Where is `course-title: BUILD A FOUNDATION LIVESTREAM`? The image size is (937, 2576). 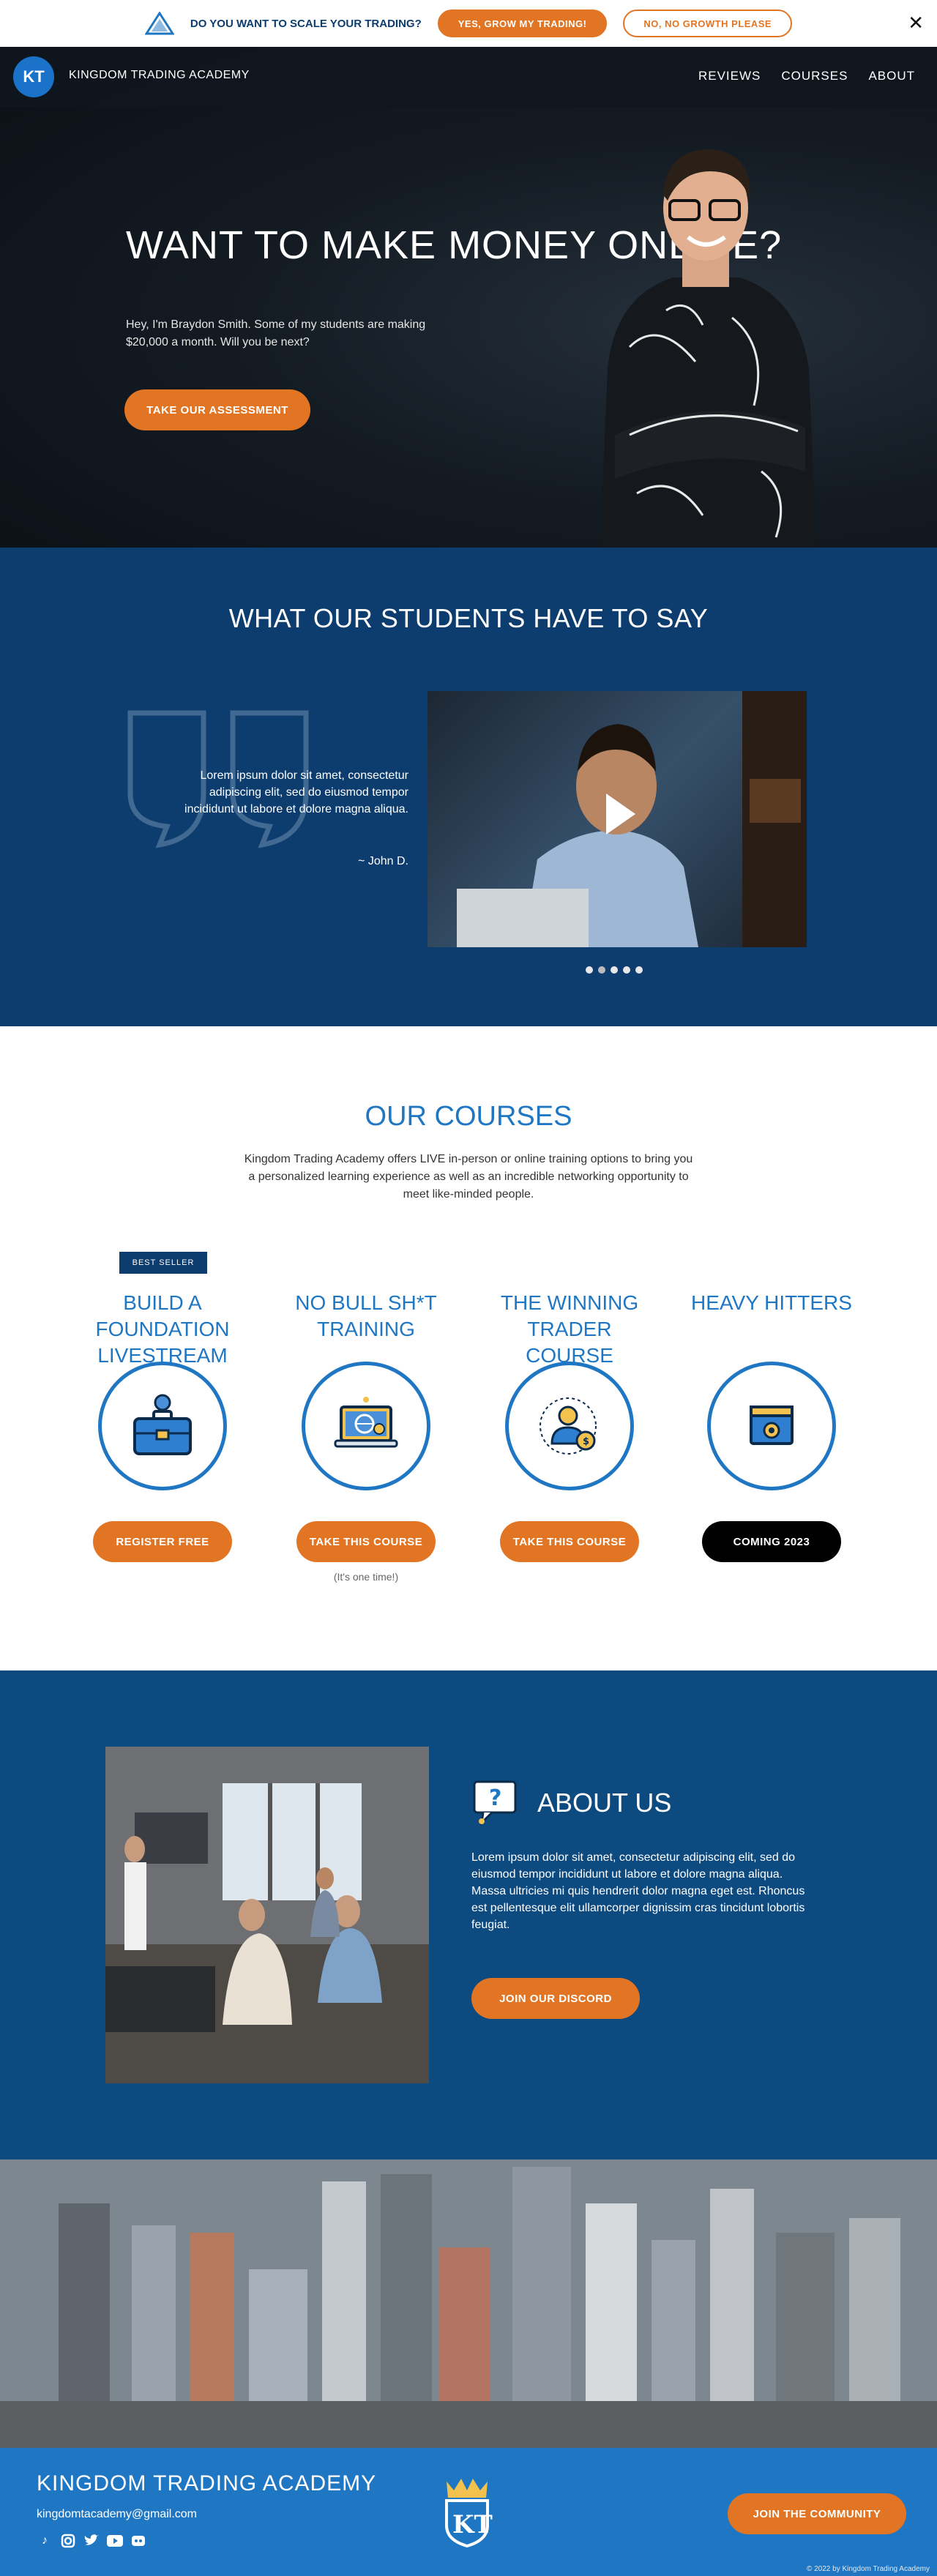 course-title: BUILD A FOUNDATION LIVESTREAM is located at coordinates (162, 1329).